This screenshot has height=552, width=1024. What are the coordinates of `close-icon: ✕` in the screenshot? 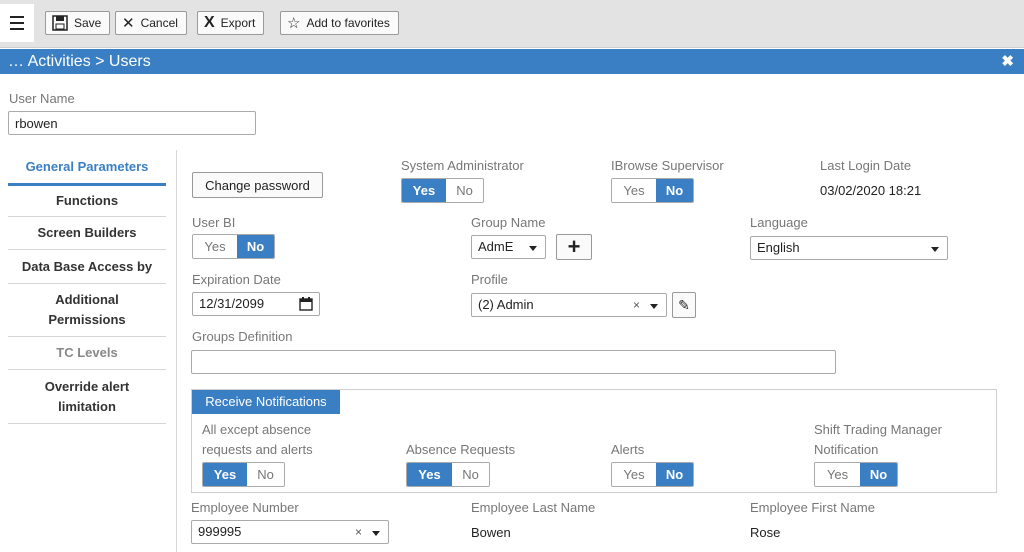 It's located at (128, 23).